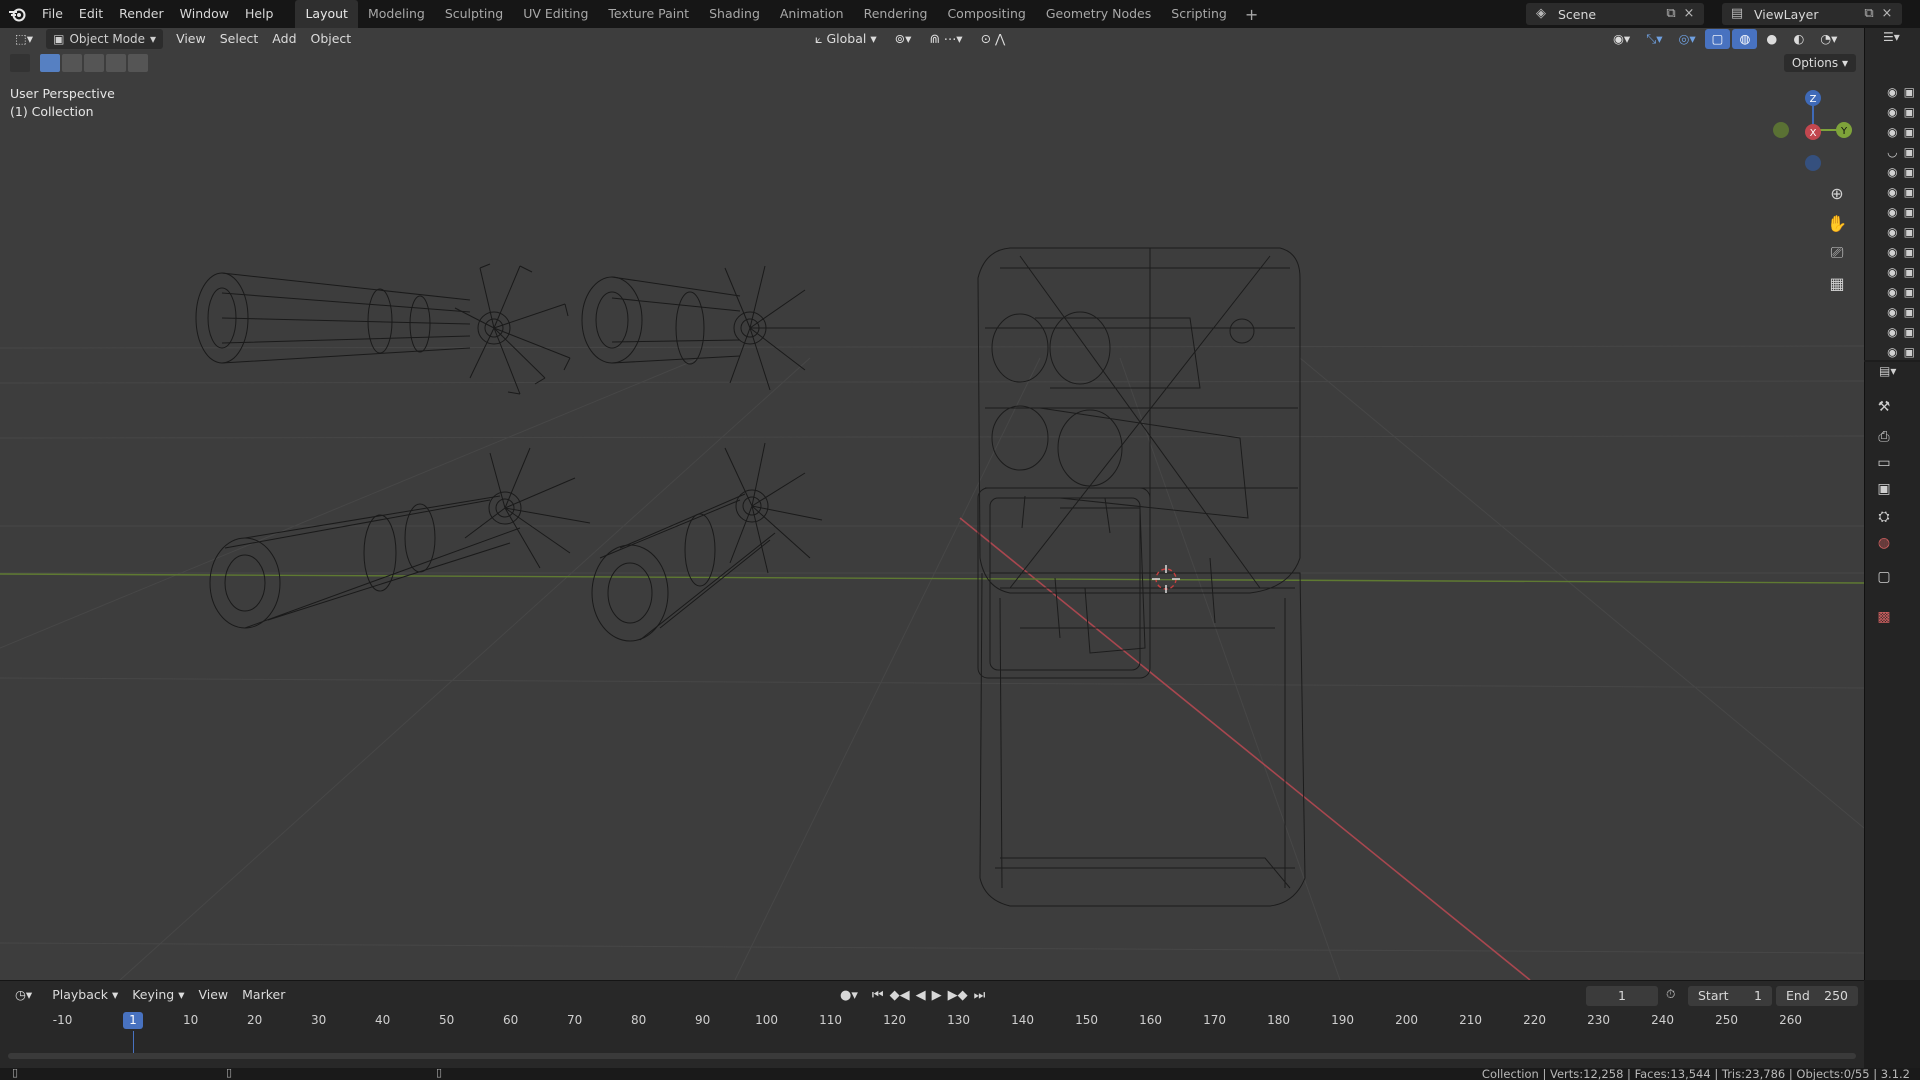 This screenshot has height=1080, width=1920. Describe the element at coordinates (20, 63) in the screenshot. I see `select-box-tool-icon` at that location.